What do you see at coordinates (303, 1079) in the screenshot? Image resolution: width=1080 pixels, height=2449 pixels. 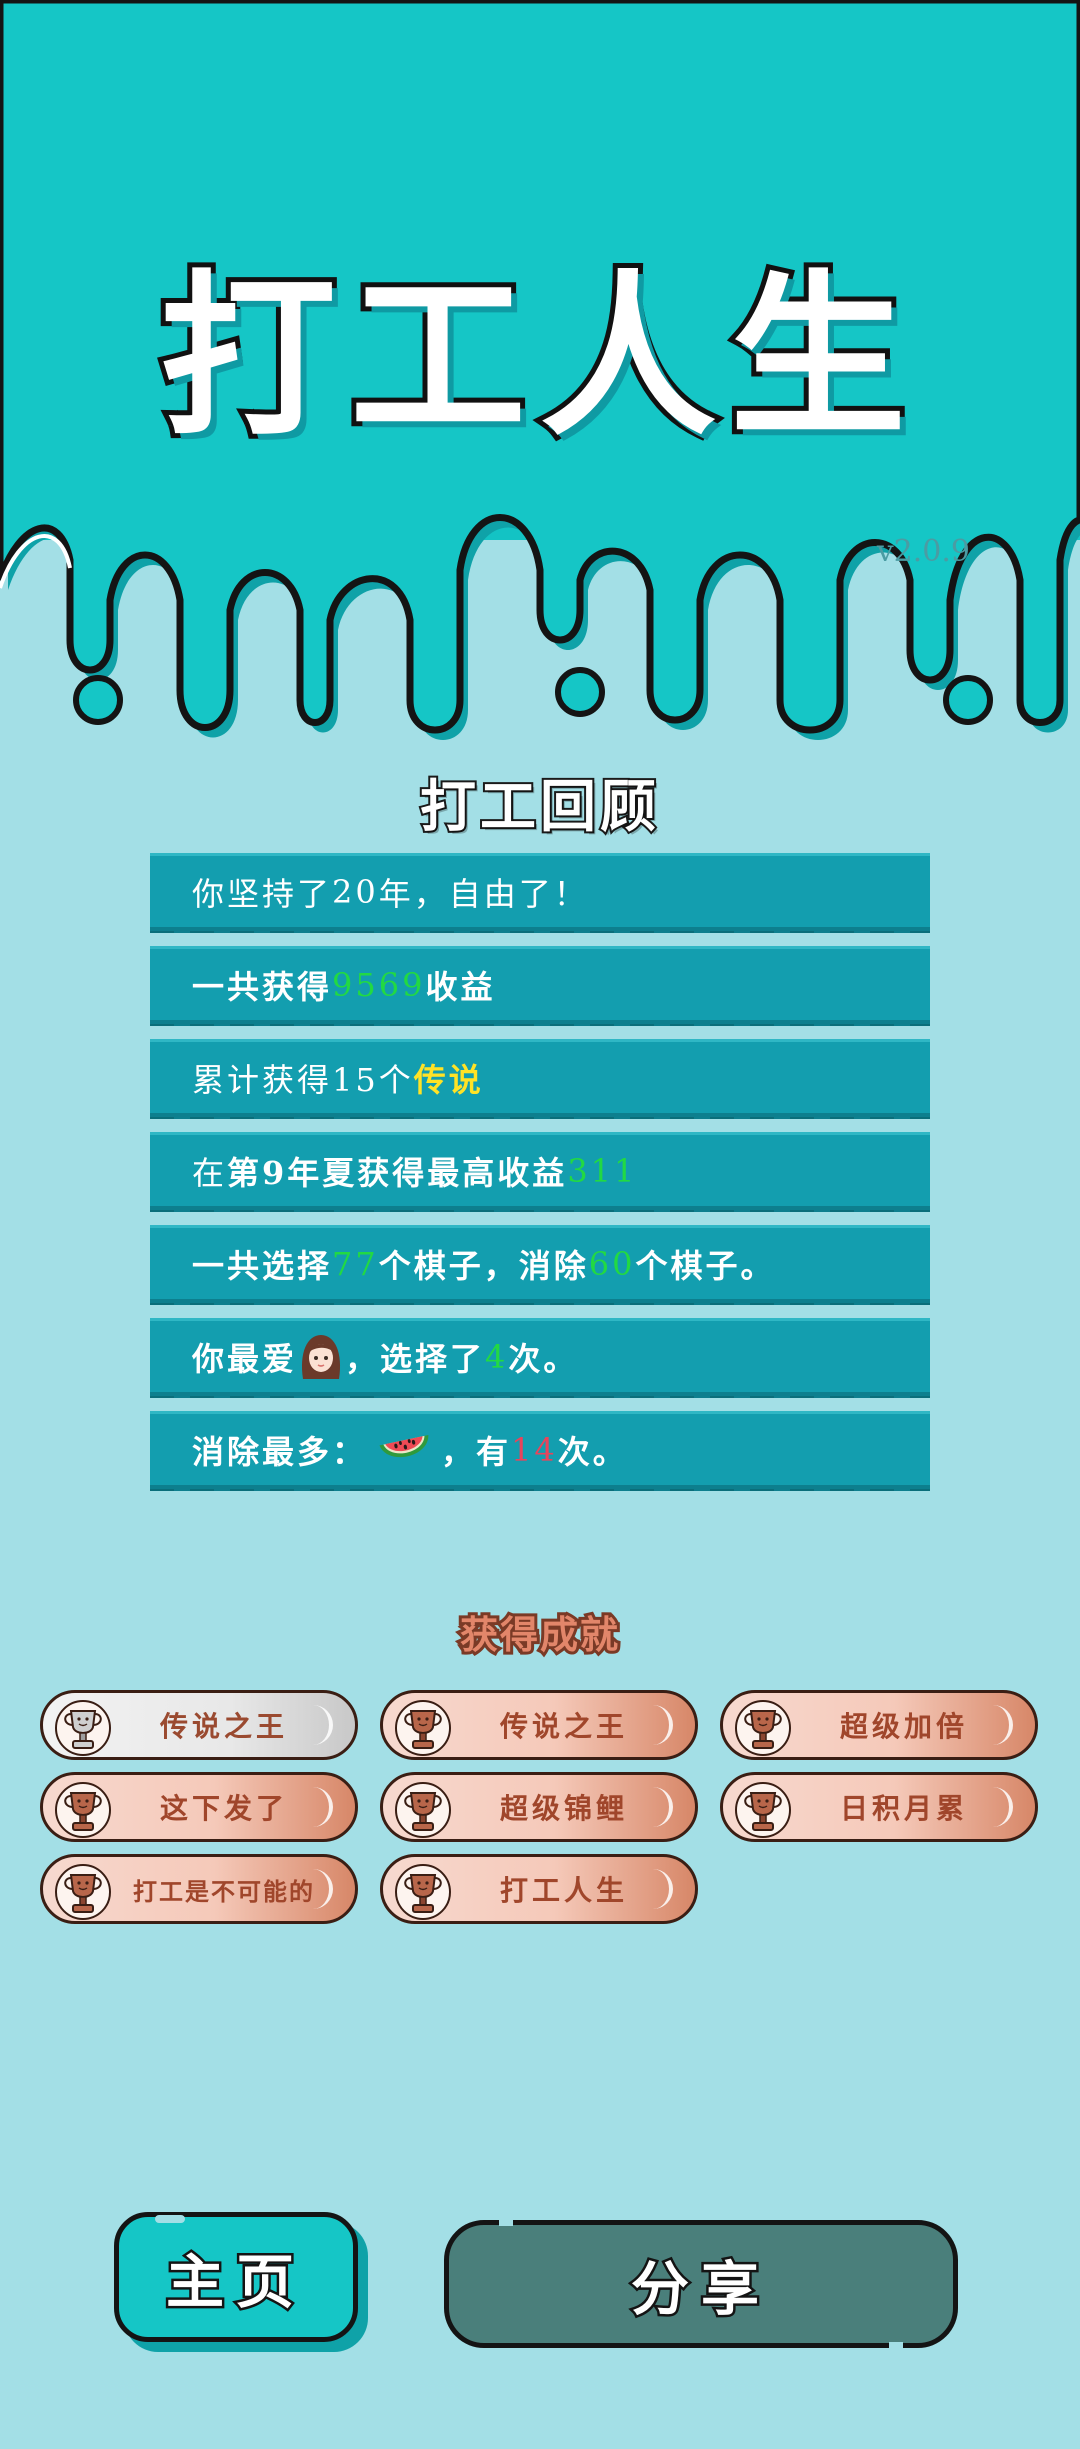 I see `legend-text: 累计获得15个` at bounding box center [303, 1079].